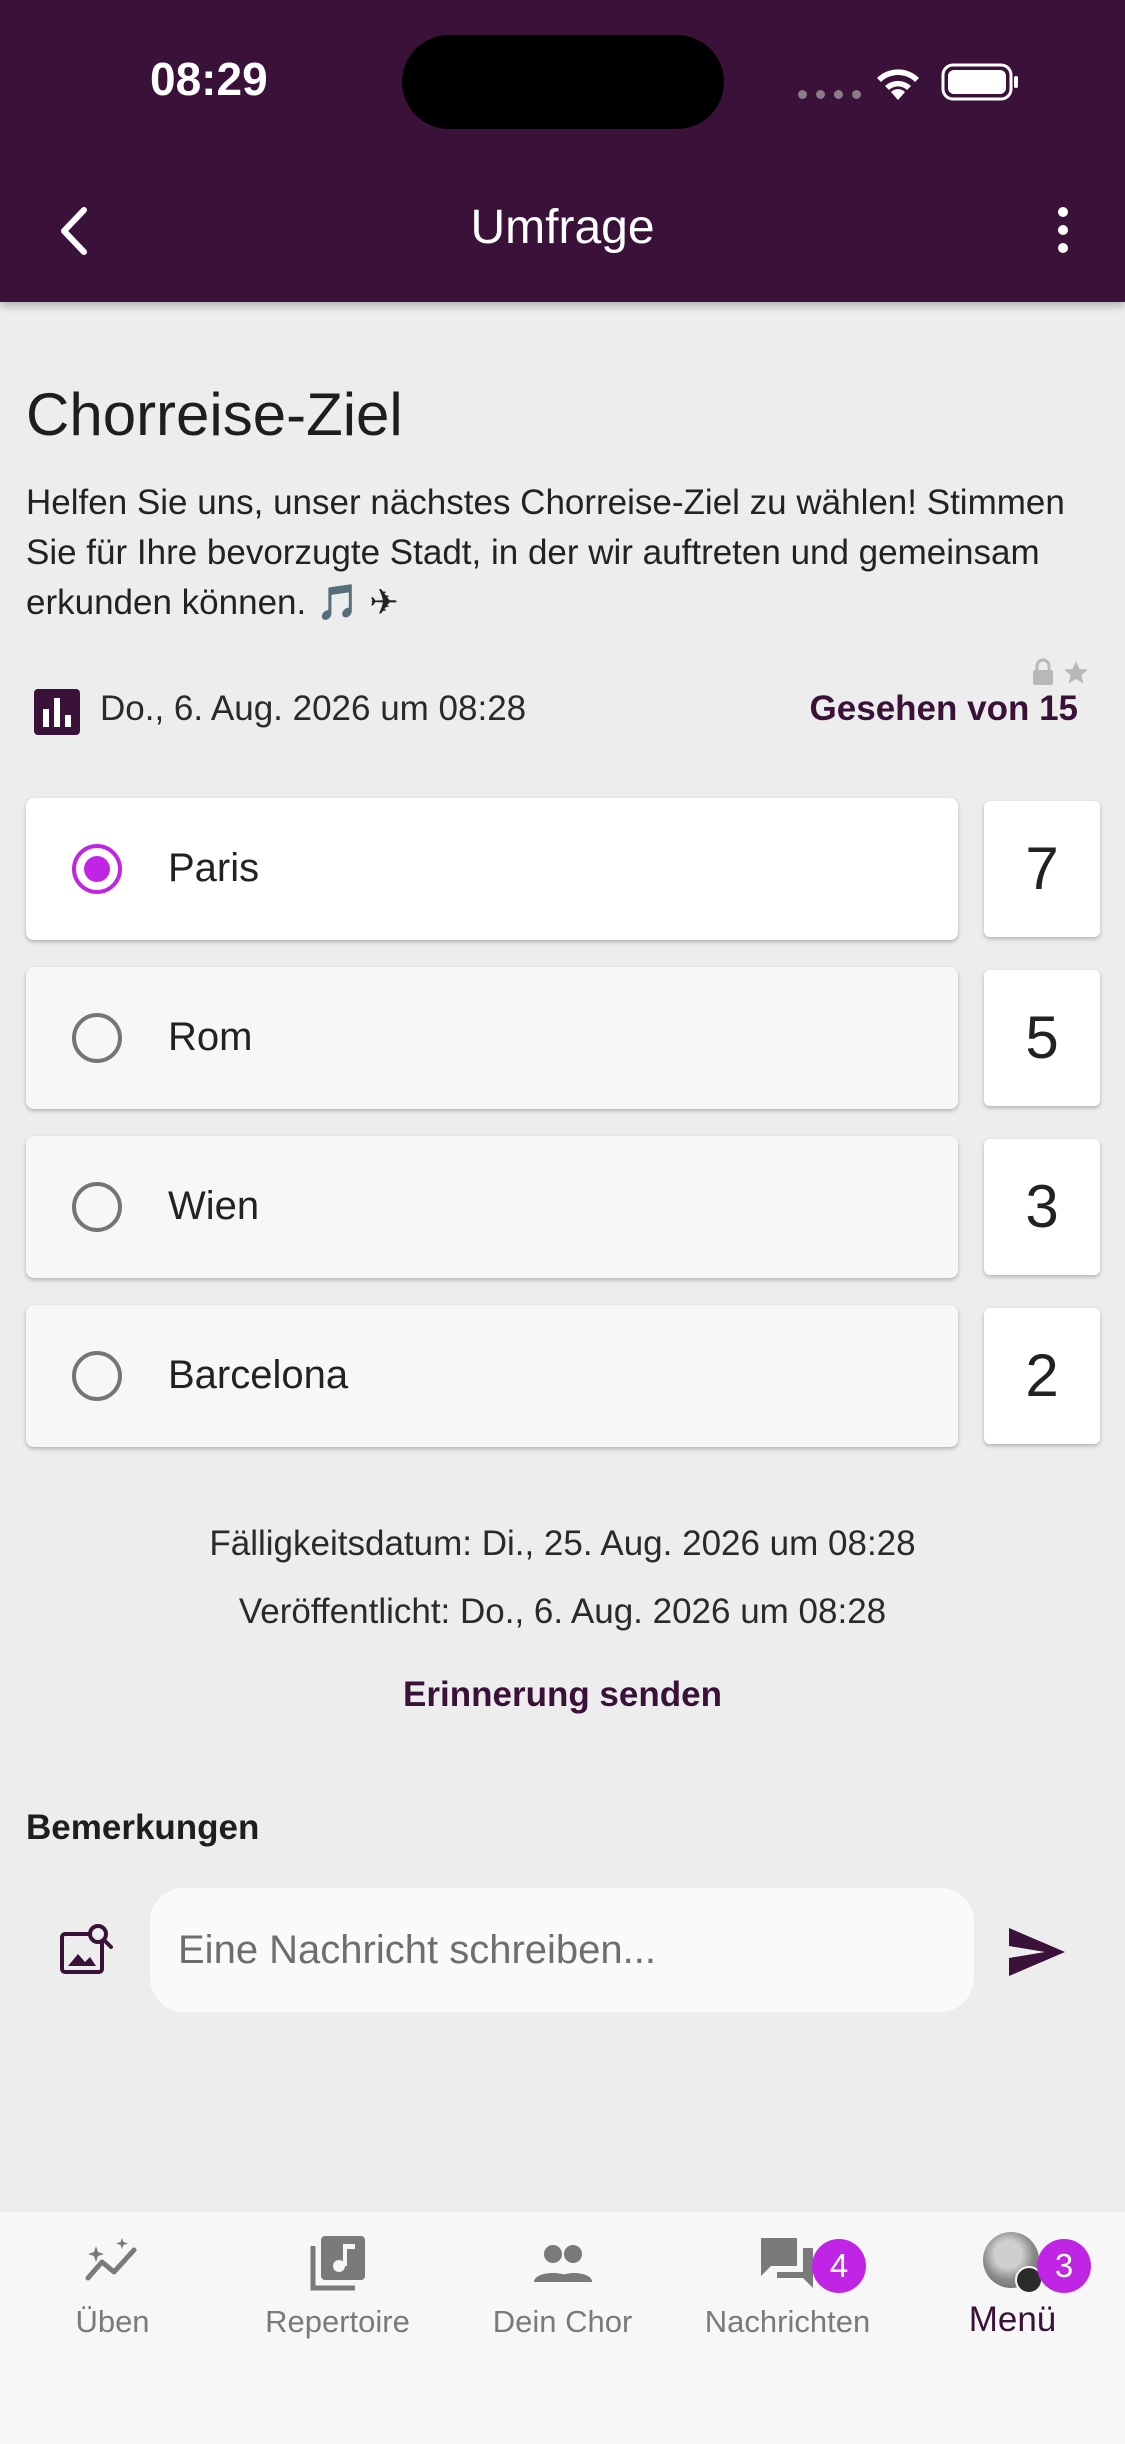 Image resolution: width=1125 pixels, height=2444 pixels. What do you see at coordinates (1042, 1038) in the screenshot?
I see `vote-count: 5` at bounding box center [1042, 1038].